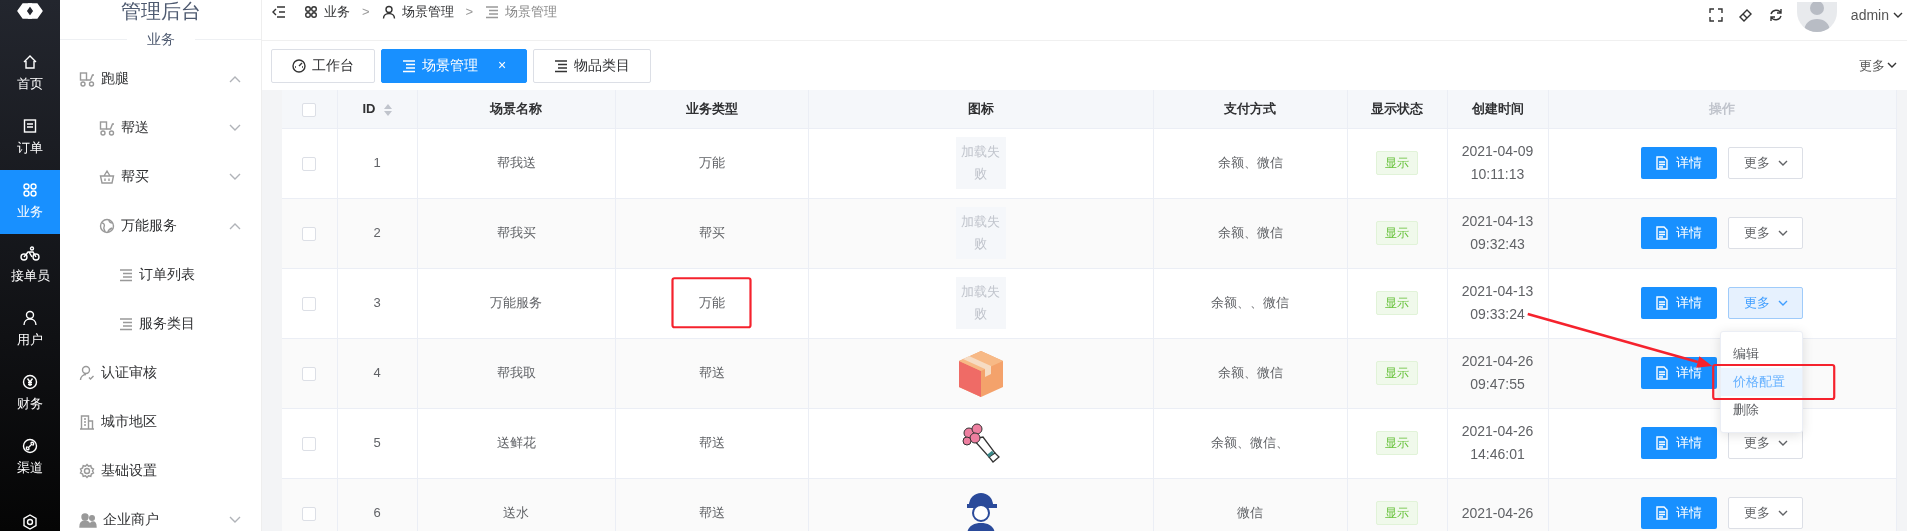  What do you see at coordinates (1876, 15) in the screenshot?
I see `user-menu: admin` at bounding box center [1876, 15].